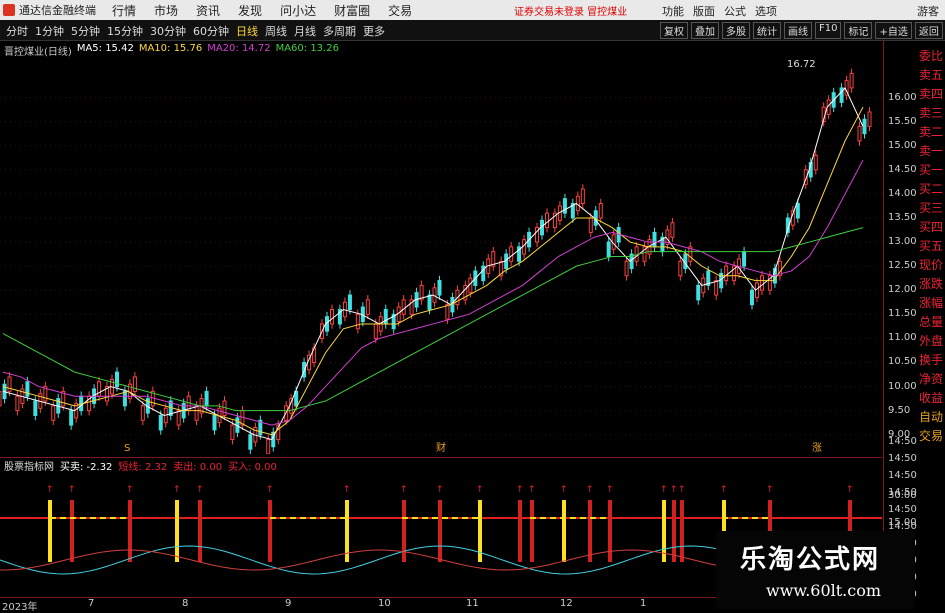  I want to click on ma20-label: MA20: 14.72, so click(238, 50).